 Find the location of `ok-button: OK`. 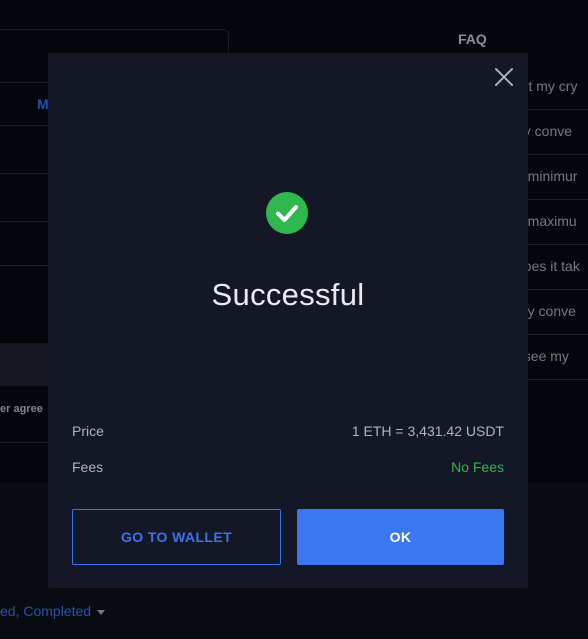

ok-button: OK is located at coordinates (400, 537).